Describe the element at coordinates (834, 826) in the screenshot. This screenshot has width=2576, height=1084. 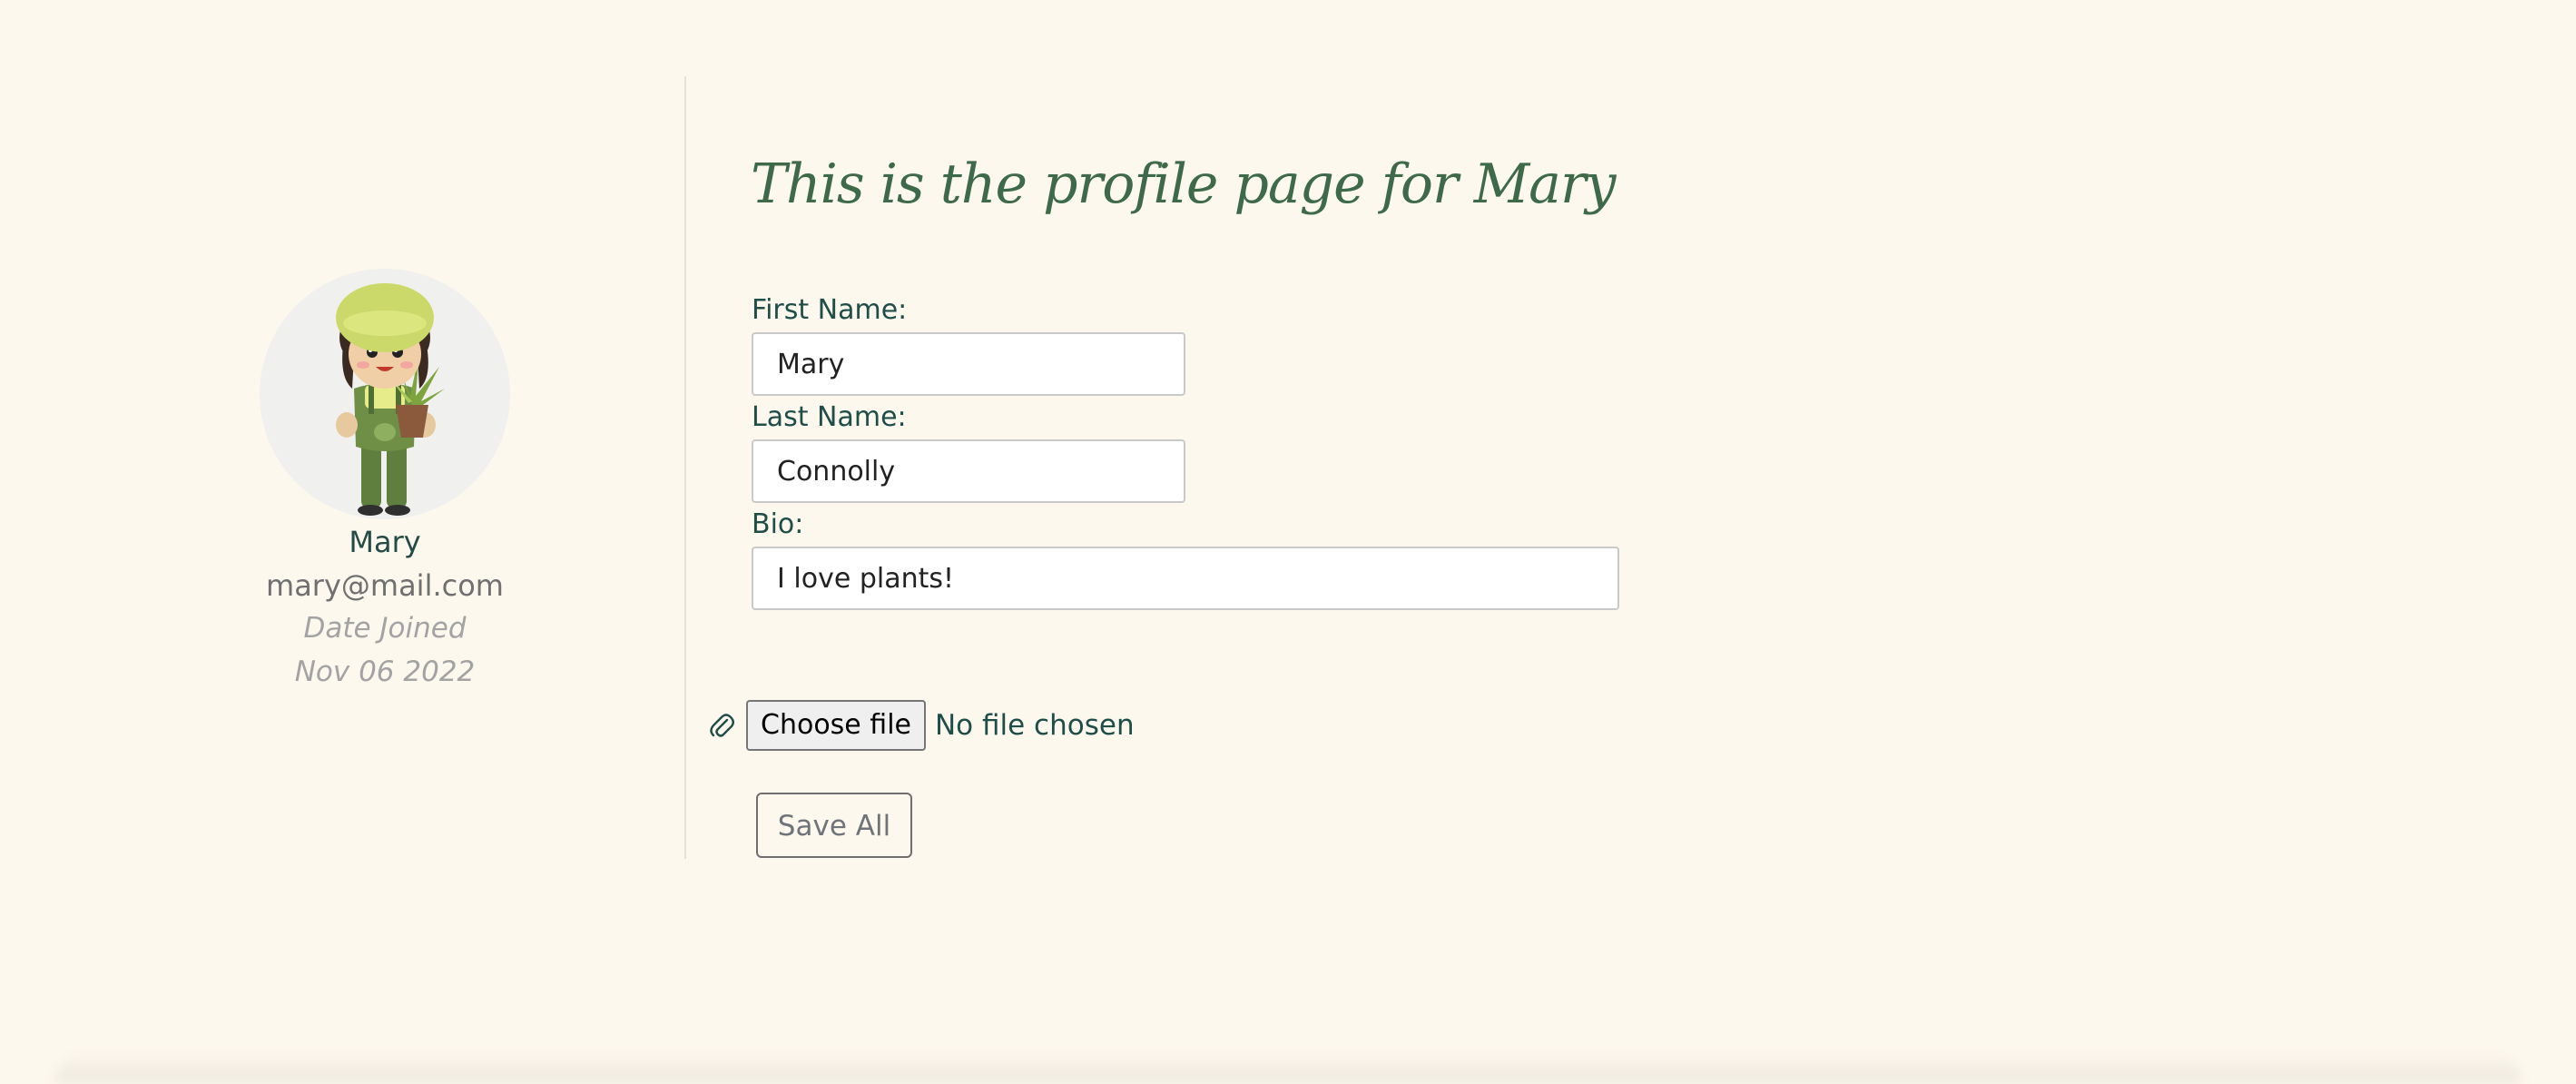
I see `save-all-button: Save All` at that location.